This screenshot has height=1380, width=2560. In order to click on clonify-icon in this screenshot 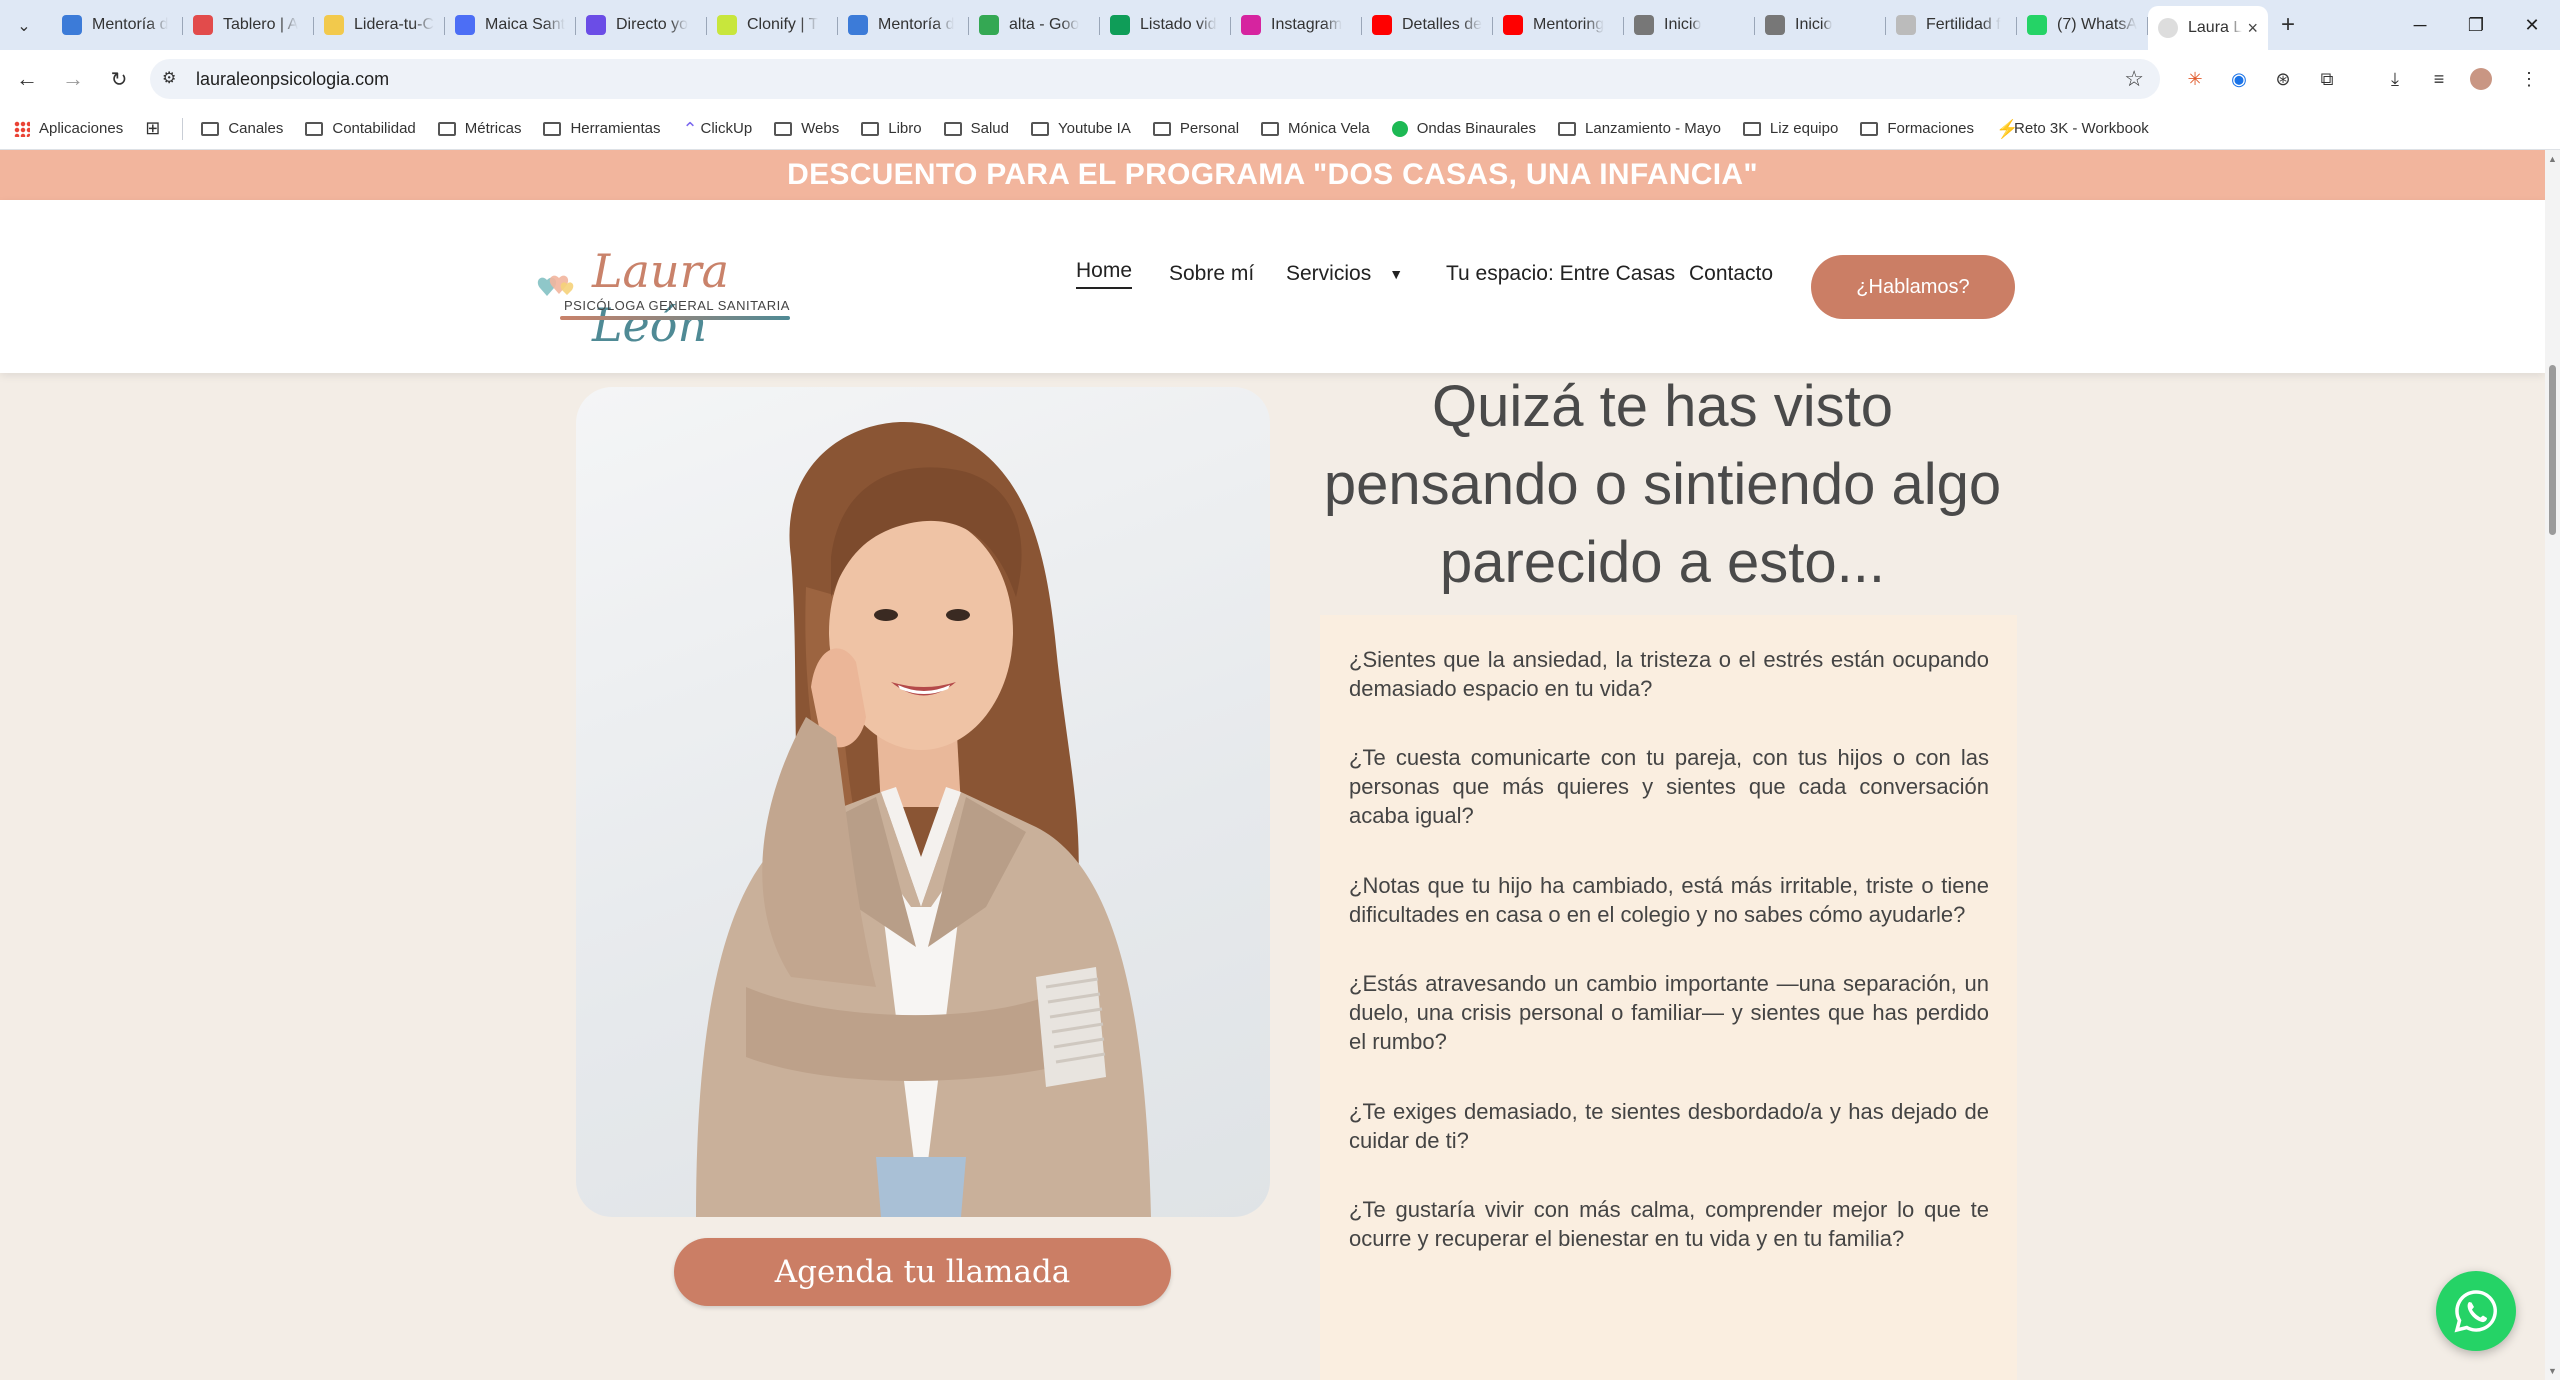, I will do `click(727, 25)`.